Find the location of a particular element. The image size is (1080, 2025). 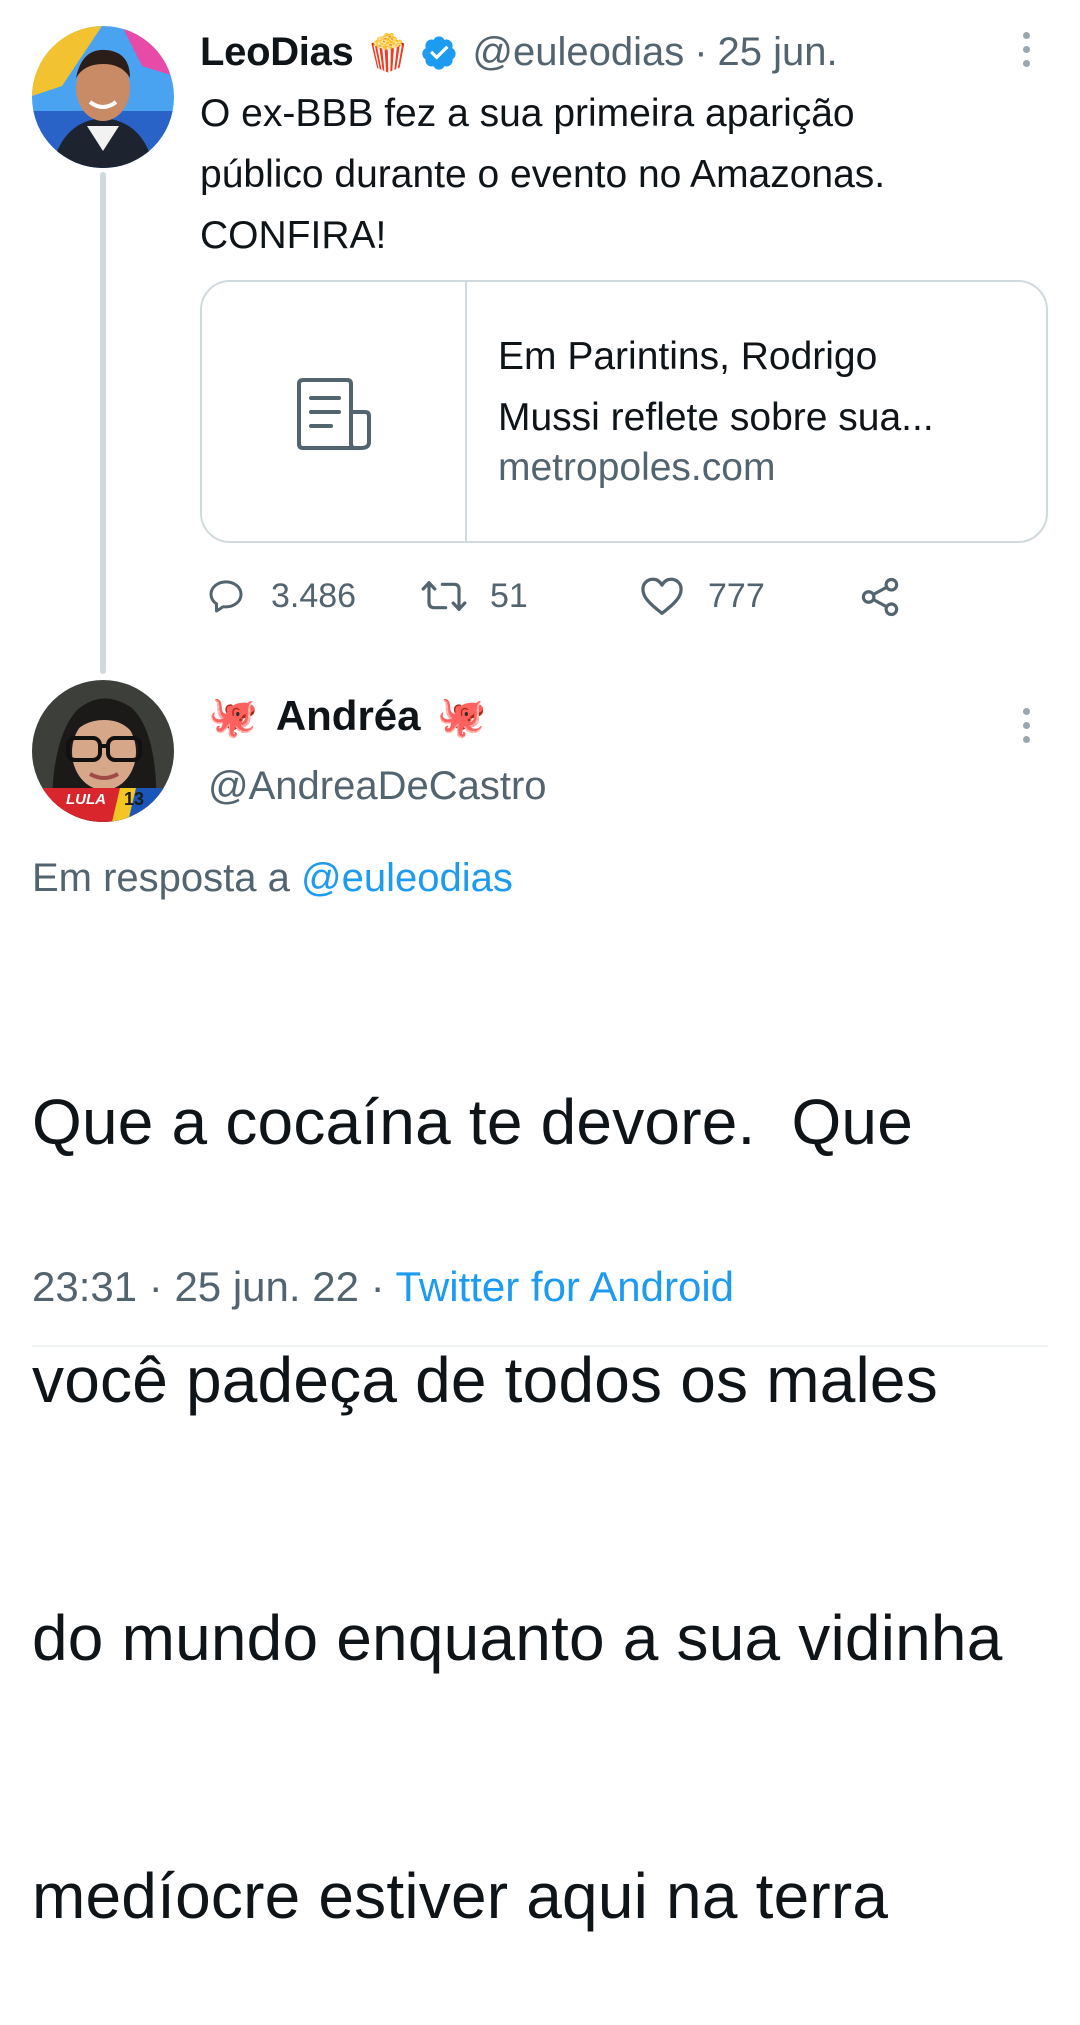

tweet2-text-line: Que a cocaína te devore. Que is located at coordinates (473, 1122).